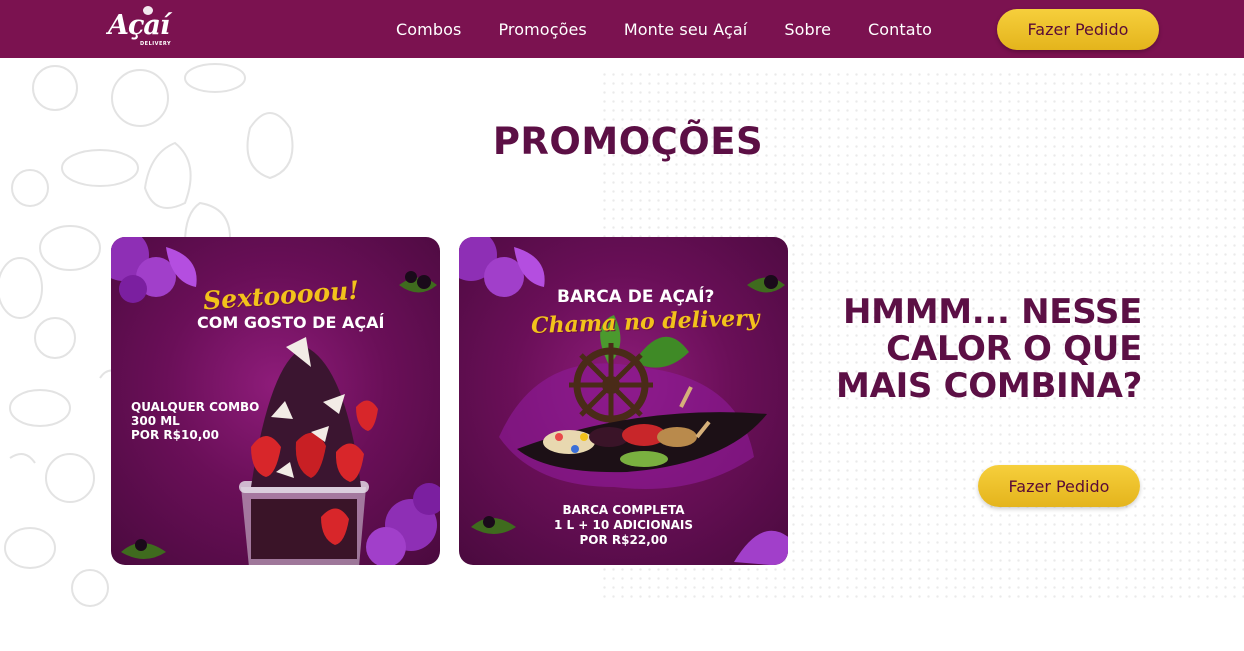 The width and height of the screenshot is (1244, 651). Describe the element at coordinates (1078, 29) in the screenshot. I see `order-button-header: Fazer Pedido` at that location.